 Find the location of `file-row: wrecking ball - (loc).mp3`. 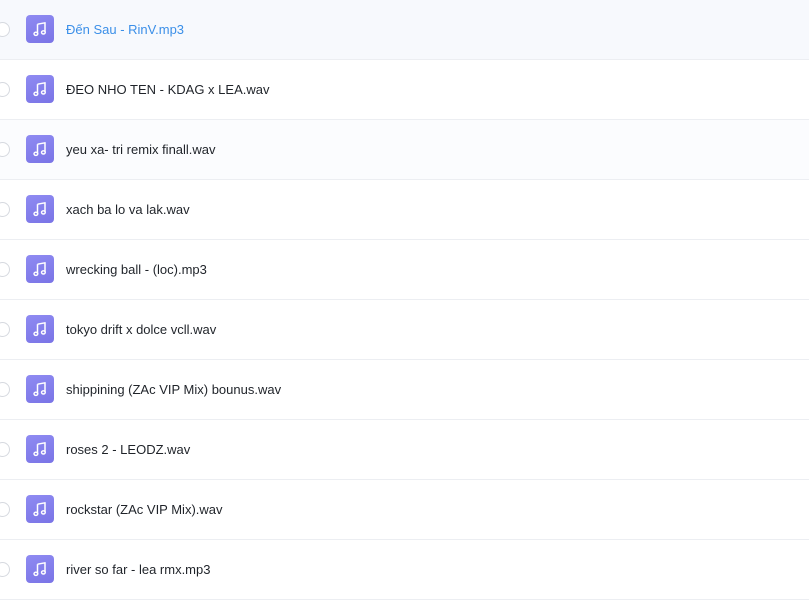

file-row: wrecking ball - (loc).mp3 is located at coordinates (404, 270).